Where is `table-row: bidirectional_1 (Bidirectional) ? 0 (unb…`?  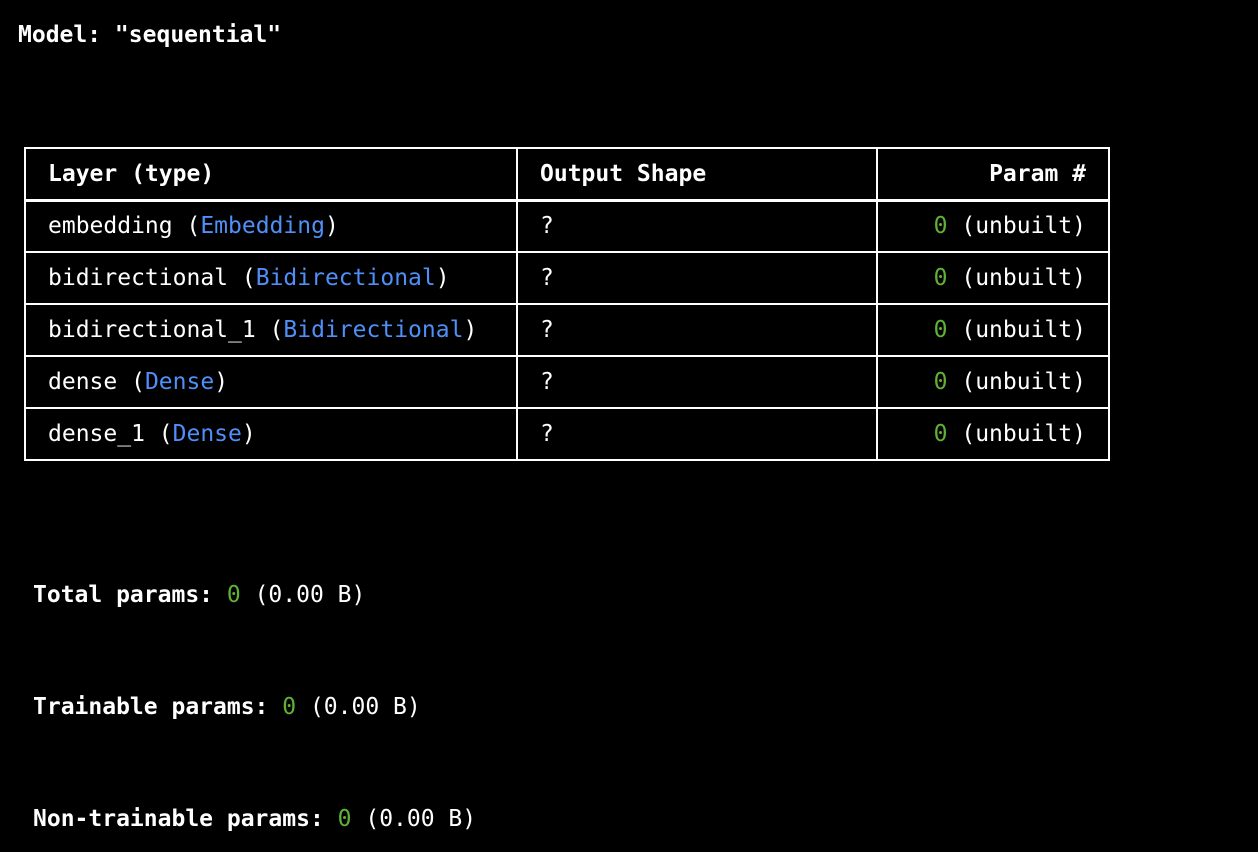 table-row: bidirectional_1 (Bidirectional) ? 0 (unb… is located at coordinates (567, 330).